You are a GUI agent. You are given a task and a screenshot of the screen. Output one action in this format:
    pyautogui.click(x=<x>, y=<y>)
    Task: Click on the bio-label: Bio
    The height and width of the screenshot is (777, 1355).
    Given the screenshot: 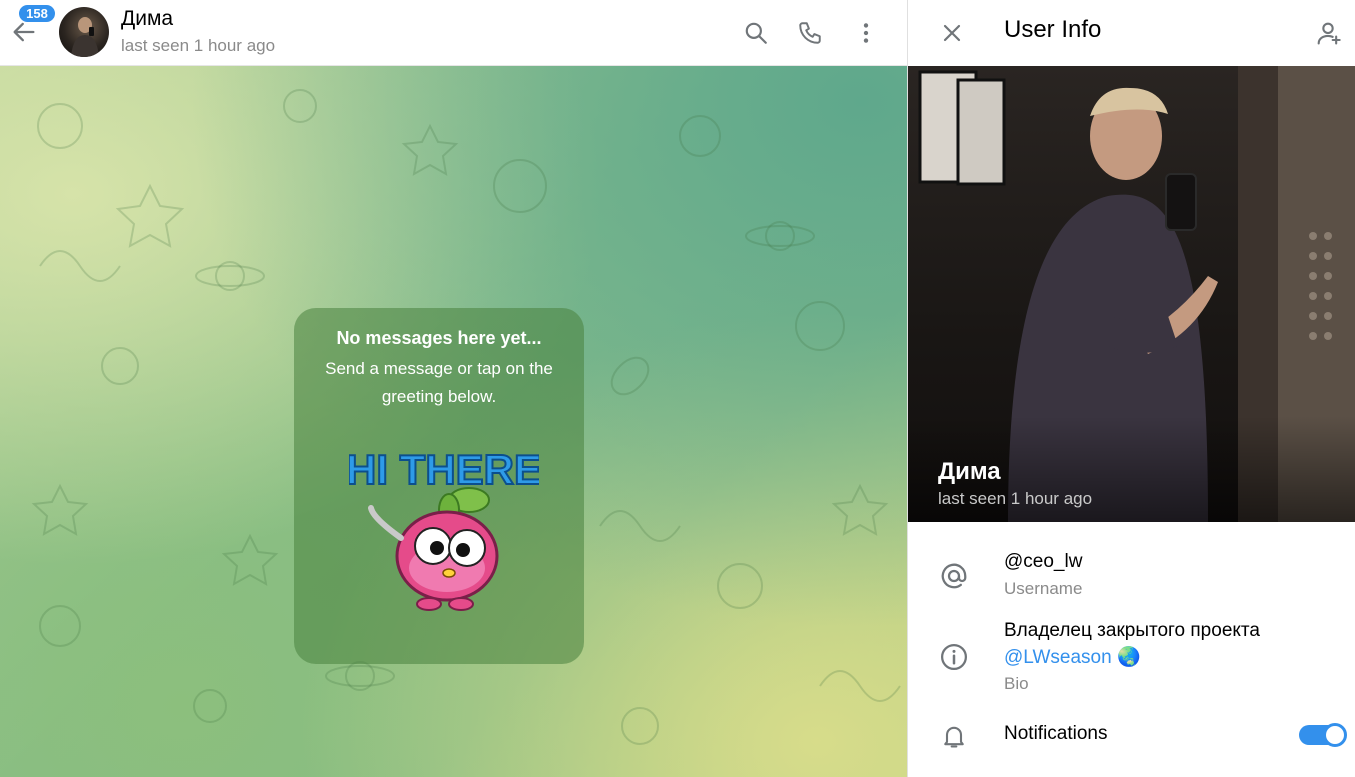 What is the action you would take?
    pyautogui.click(x=1016, y=683)
    